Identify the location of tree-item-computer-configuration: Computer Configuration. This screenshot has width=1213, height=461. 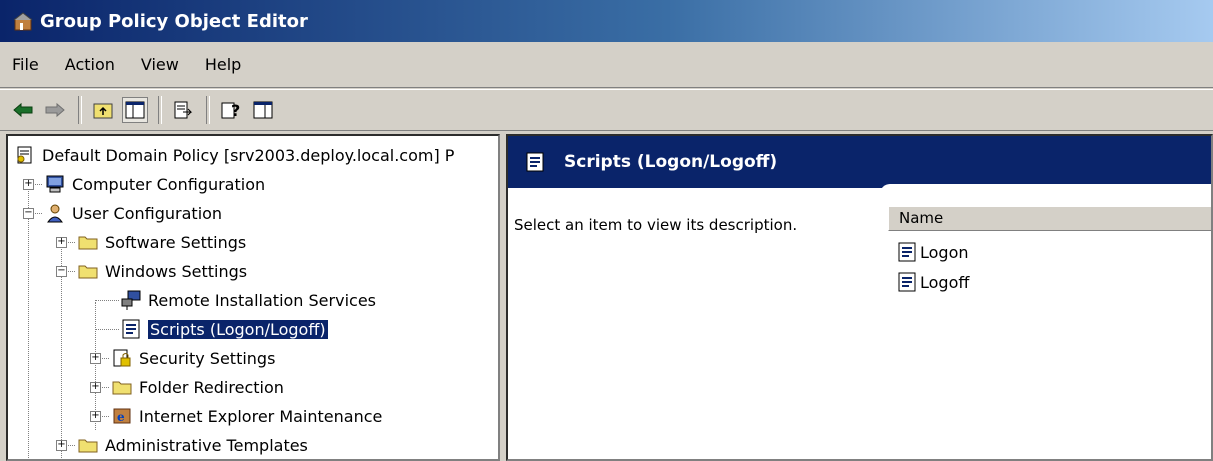
(154, 184).